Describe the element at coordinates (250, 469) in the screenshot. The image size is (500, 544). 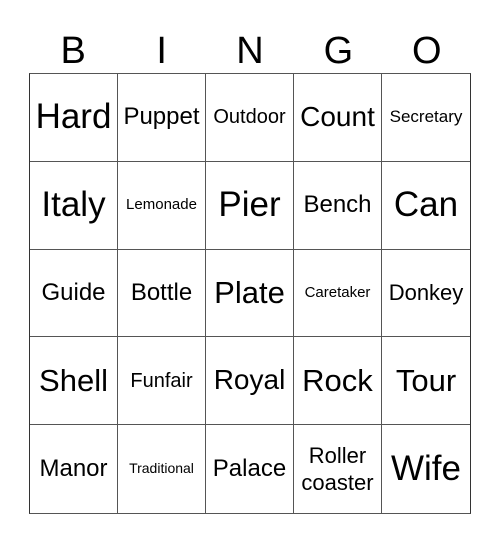
I see `bingo-cell: Palace` at that location.